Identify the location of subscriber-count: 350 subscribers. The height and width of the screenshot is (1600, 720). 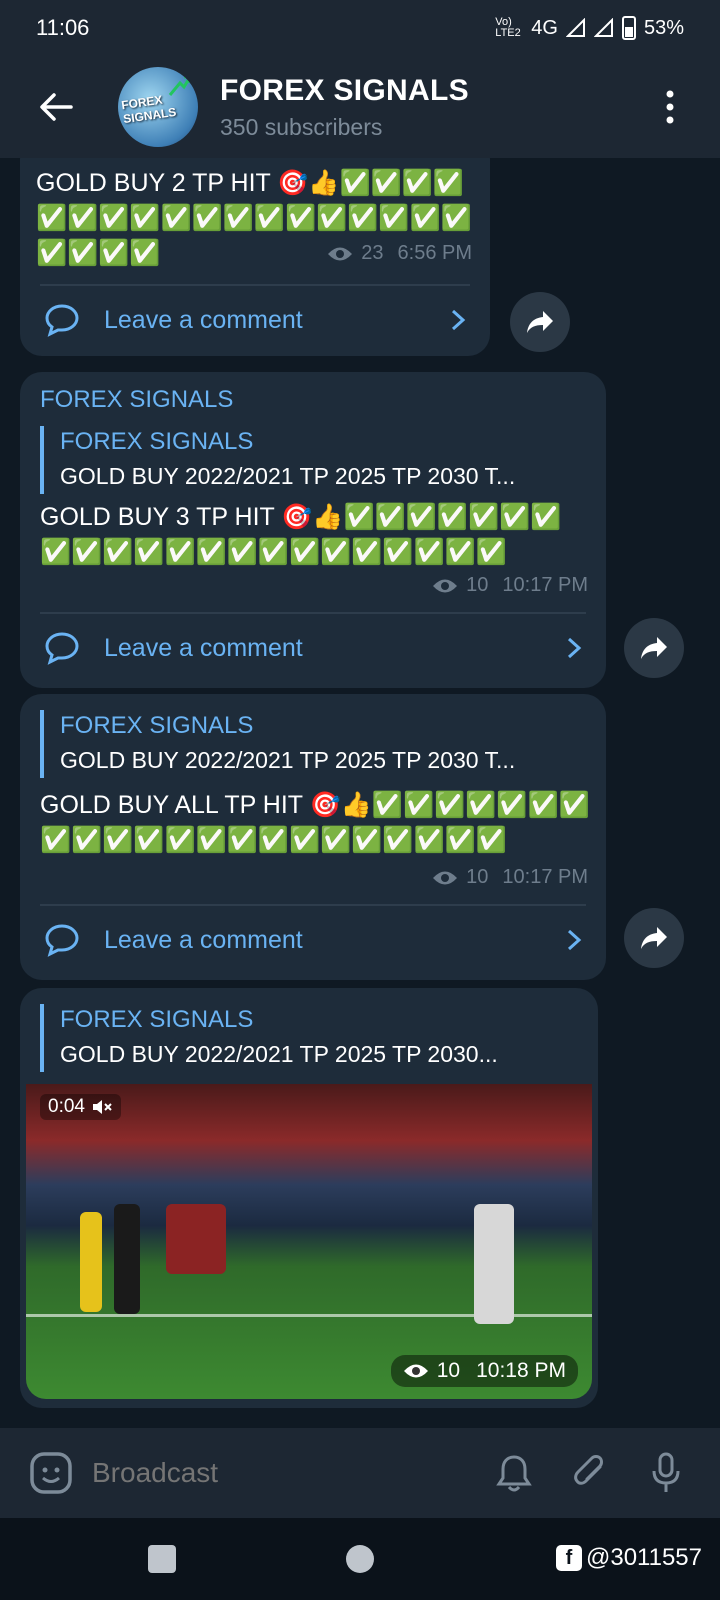
(301, 126).